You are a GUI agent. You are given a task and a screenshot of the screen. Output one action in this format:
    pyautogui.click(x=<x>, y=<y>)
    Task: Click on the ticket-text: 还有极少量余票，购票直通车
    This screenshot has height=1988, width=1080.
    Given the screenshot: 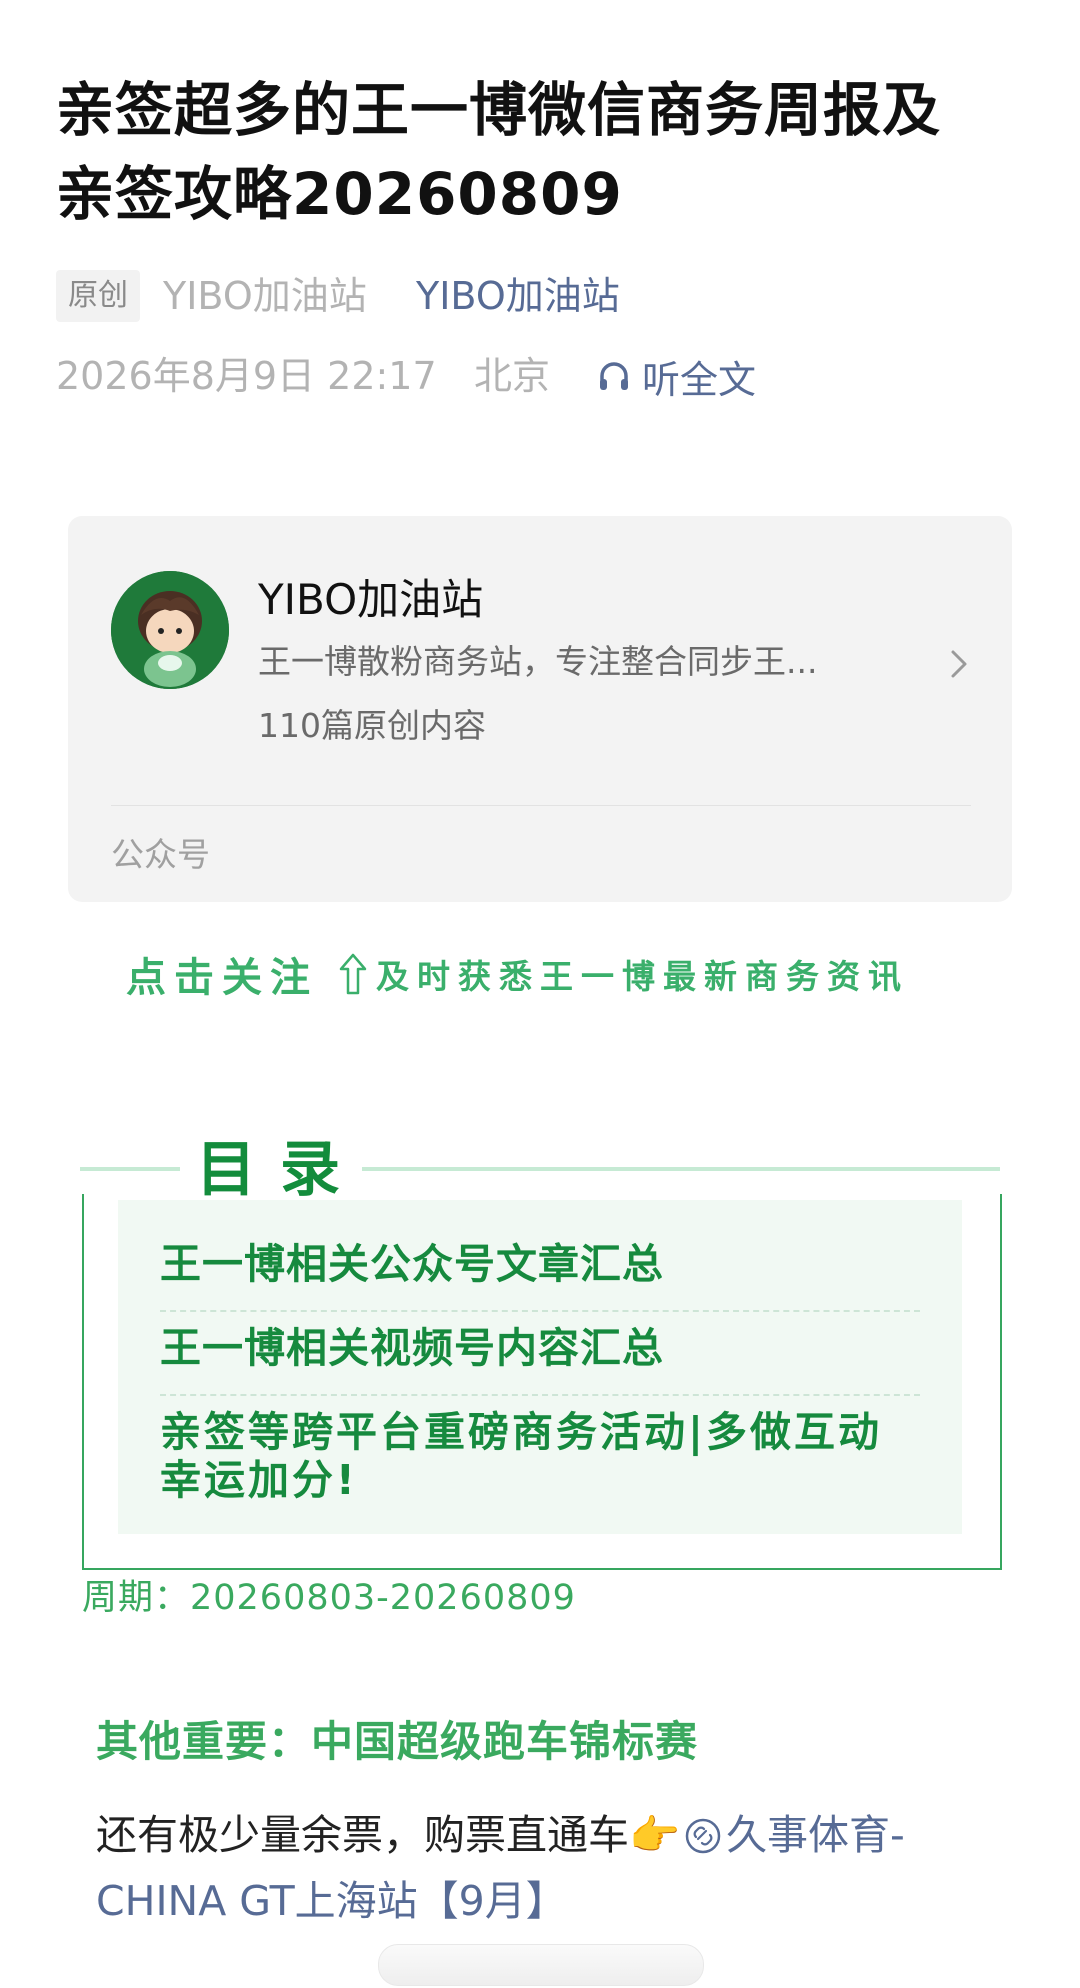 What is the action you would take?
    pyautogui.click(x=362, y=1835)
    